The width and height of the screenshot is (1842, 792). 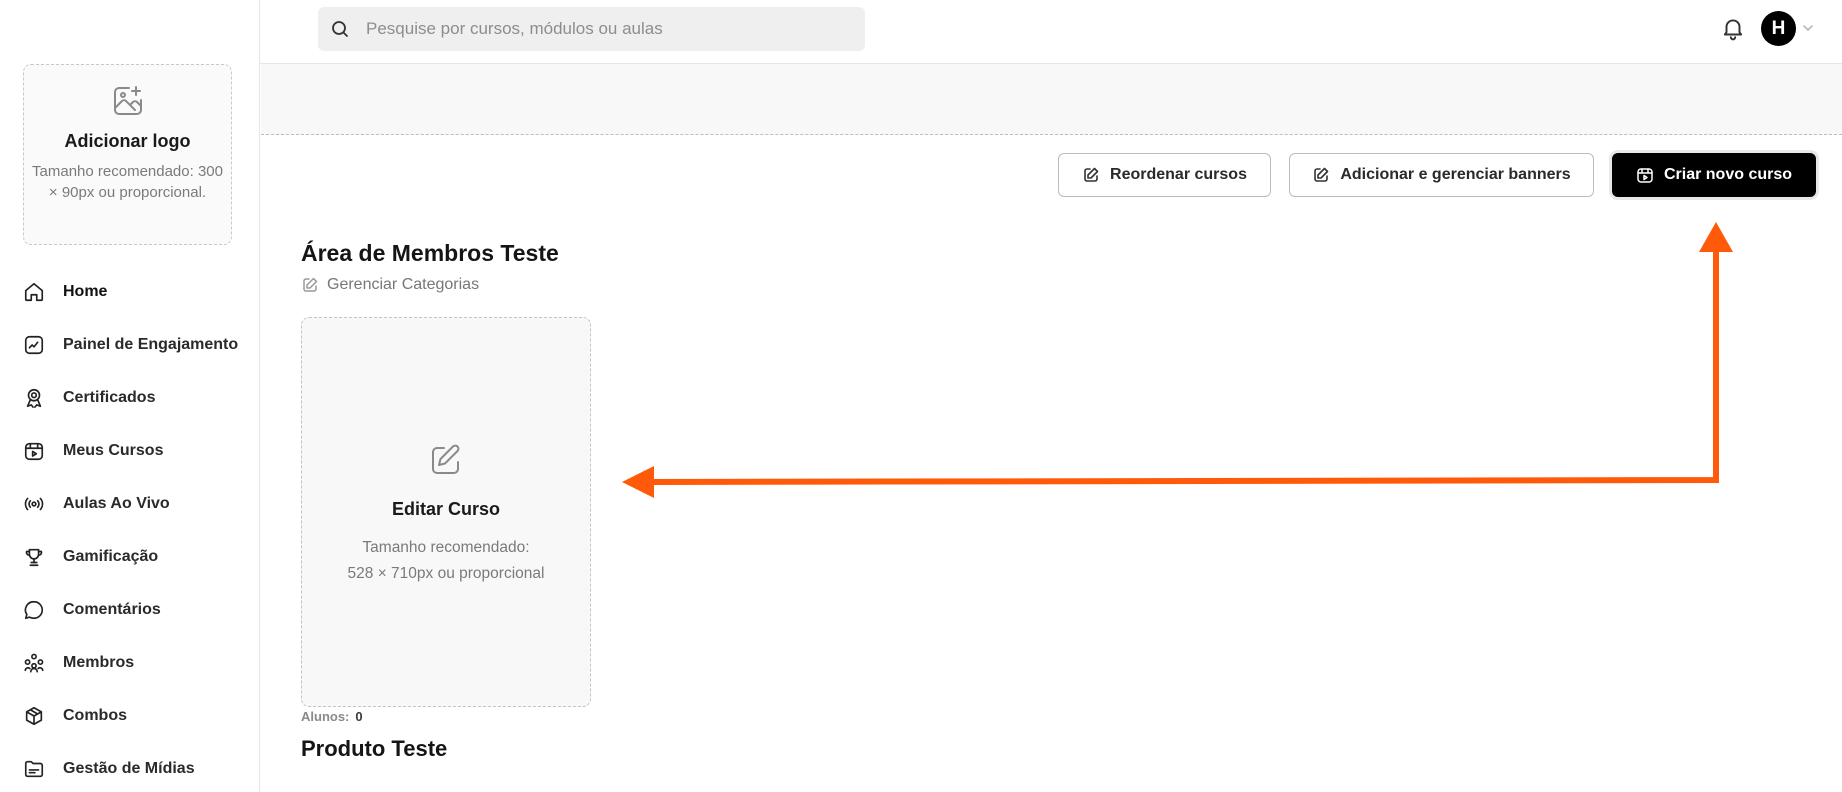 What do you see at coordinates (34, 291) in the screenshot?
I see `home-icon` at bounding box center [34, 291].